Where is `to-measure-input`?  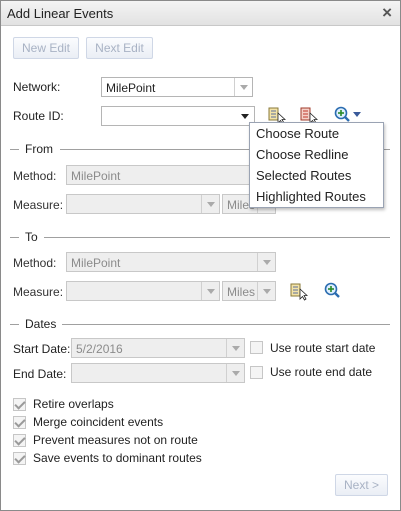 to-measure-input is located at coordinates (143, 291).